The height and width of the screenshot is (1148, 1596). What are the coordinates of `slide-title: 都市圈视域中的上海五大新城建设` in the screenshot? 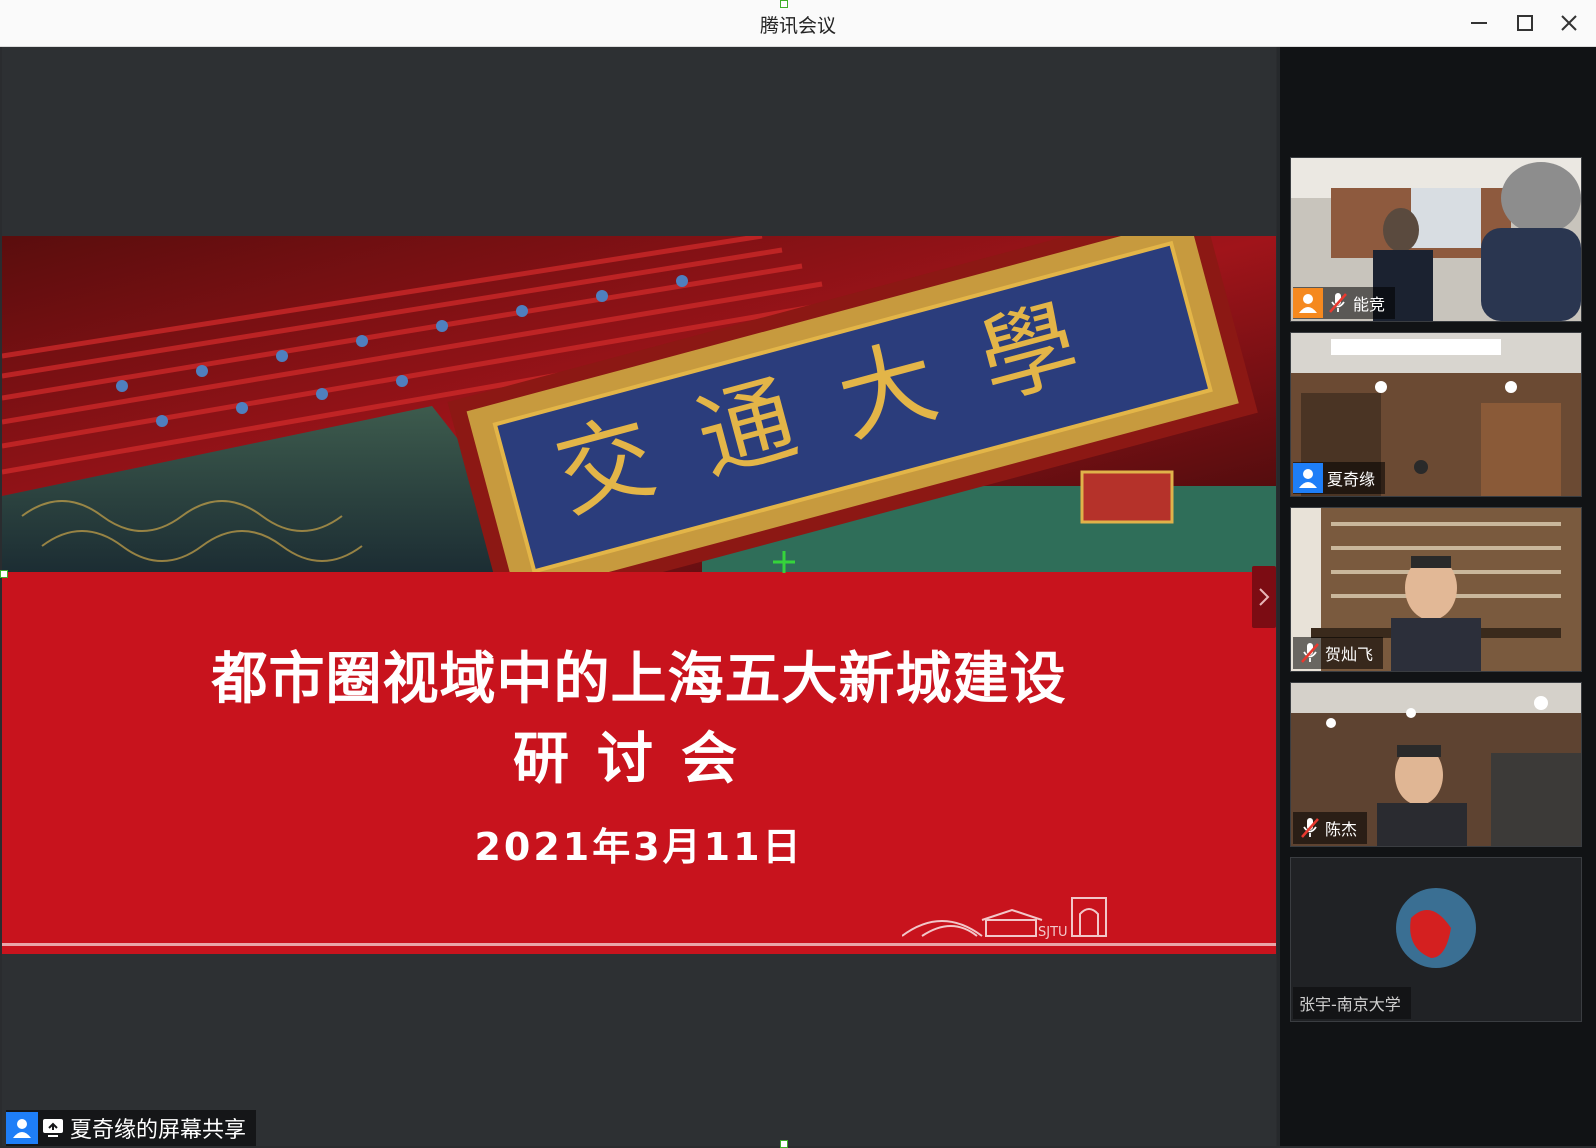 It's located at (639, 679).